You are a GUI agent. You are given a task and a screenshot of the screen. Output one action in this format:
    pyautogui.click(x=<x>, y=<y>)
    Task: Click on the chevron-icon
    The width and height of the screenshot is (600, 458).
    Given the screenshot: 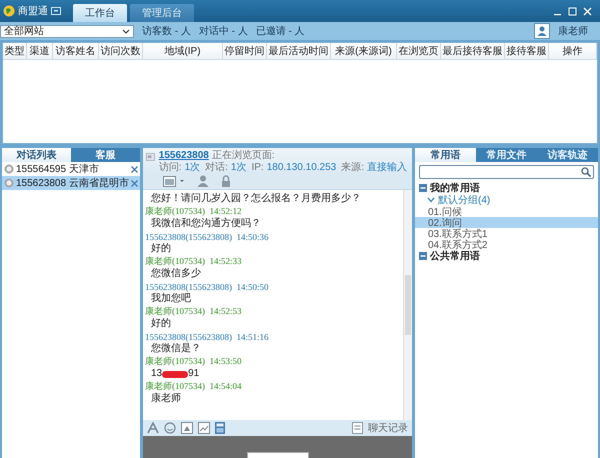 What is the action you would take?
    pyautogui.click(x=431, y=200)
    